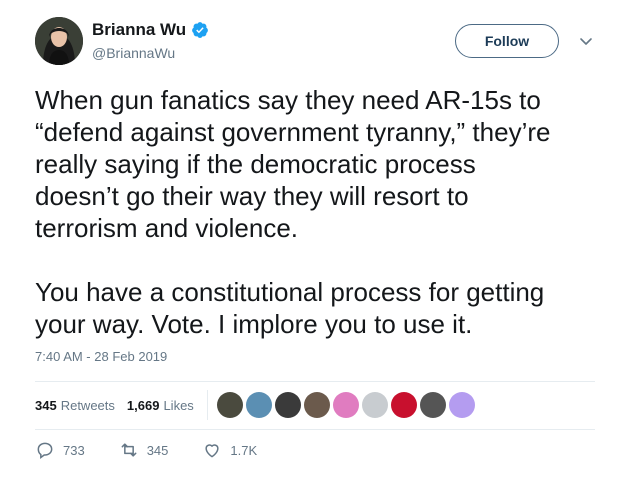  I want to click on likes-count: 1,669, so click(143, 405).